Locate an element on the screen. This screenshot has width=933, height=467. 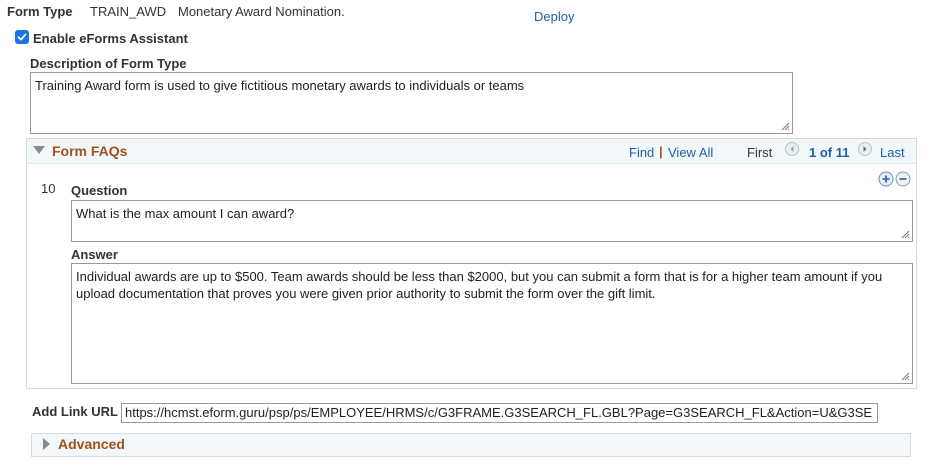
next-row-button is located at coordinates (865, 149).